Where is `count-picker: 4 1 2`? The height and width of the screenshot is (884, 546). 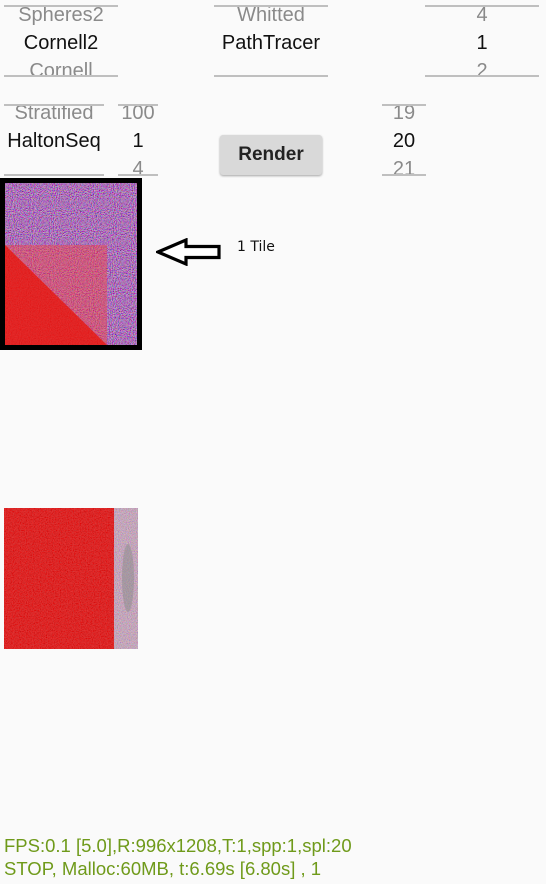 count-picker: 4 1 2 is located at coordinates (482, 41).